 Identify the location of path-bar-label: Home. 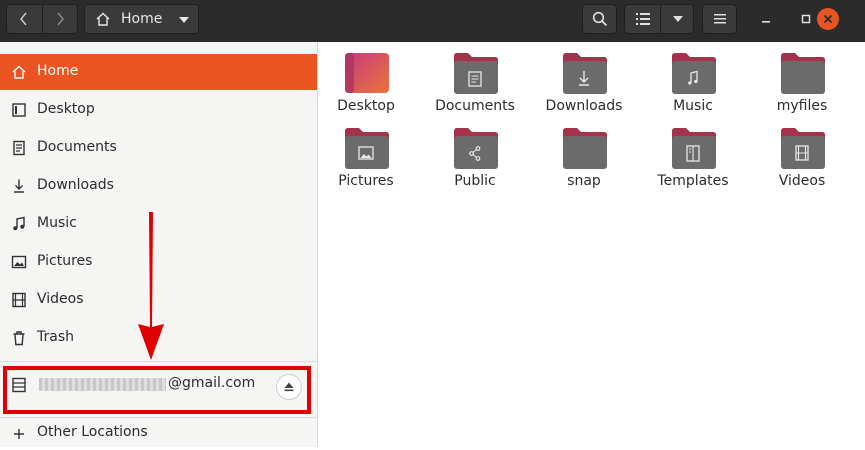
(142, 19).